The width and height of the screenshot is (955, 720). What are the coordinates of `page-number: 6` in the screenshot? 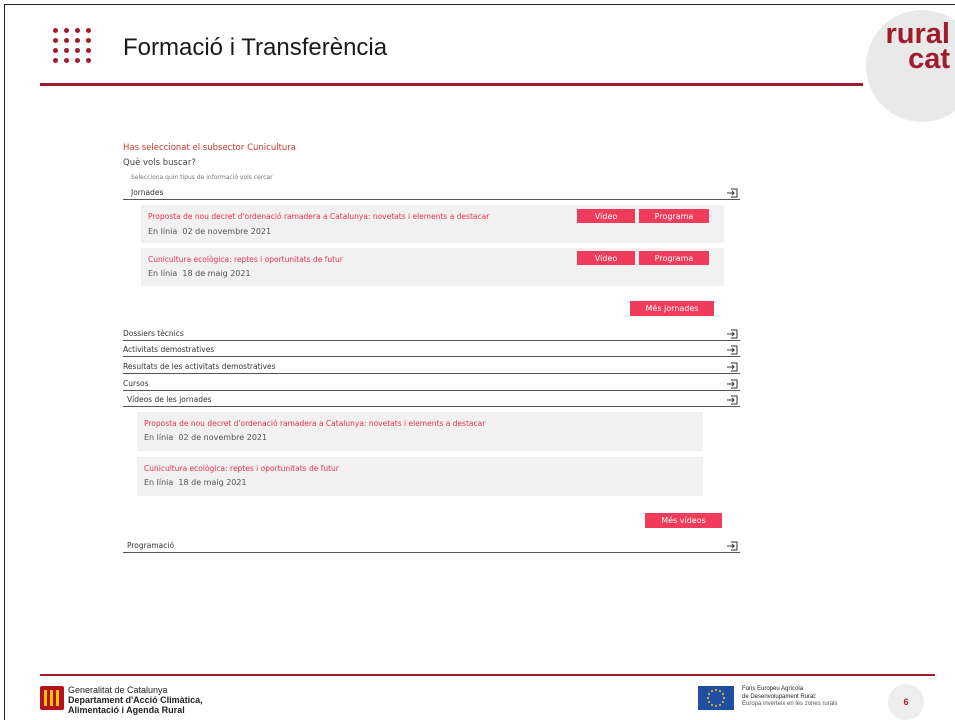 It's located at (906, 702).